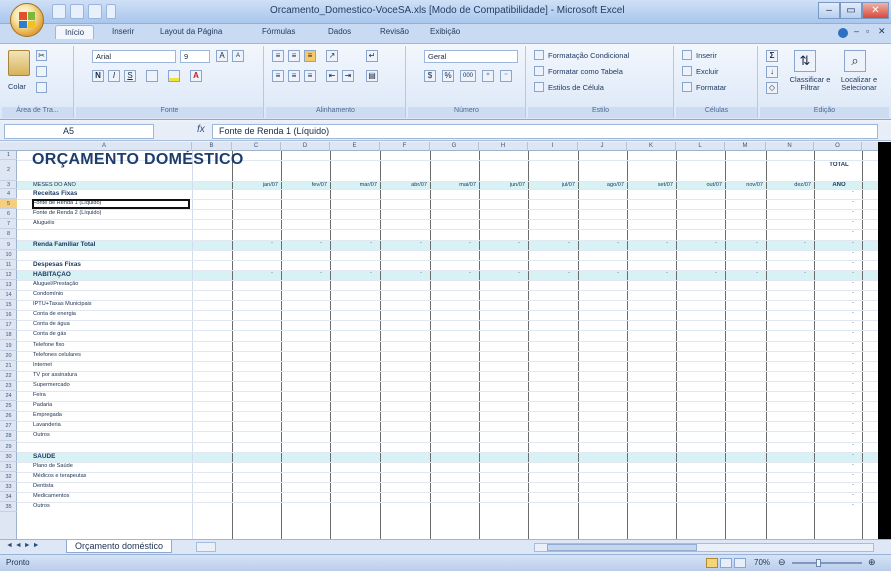 The image size is (891, 571). What do you see at coordinates (110, 365) in the screenshot?
I see `row-label-21: Internet` at bounding box center [110, 365].